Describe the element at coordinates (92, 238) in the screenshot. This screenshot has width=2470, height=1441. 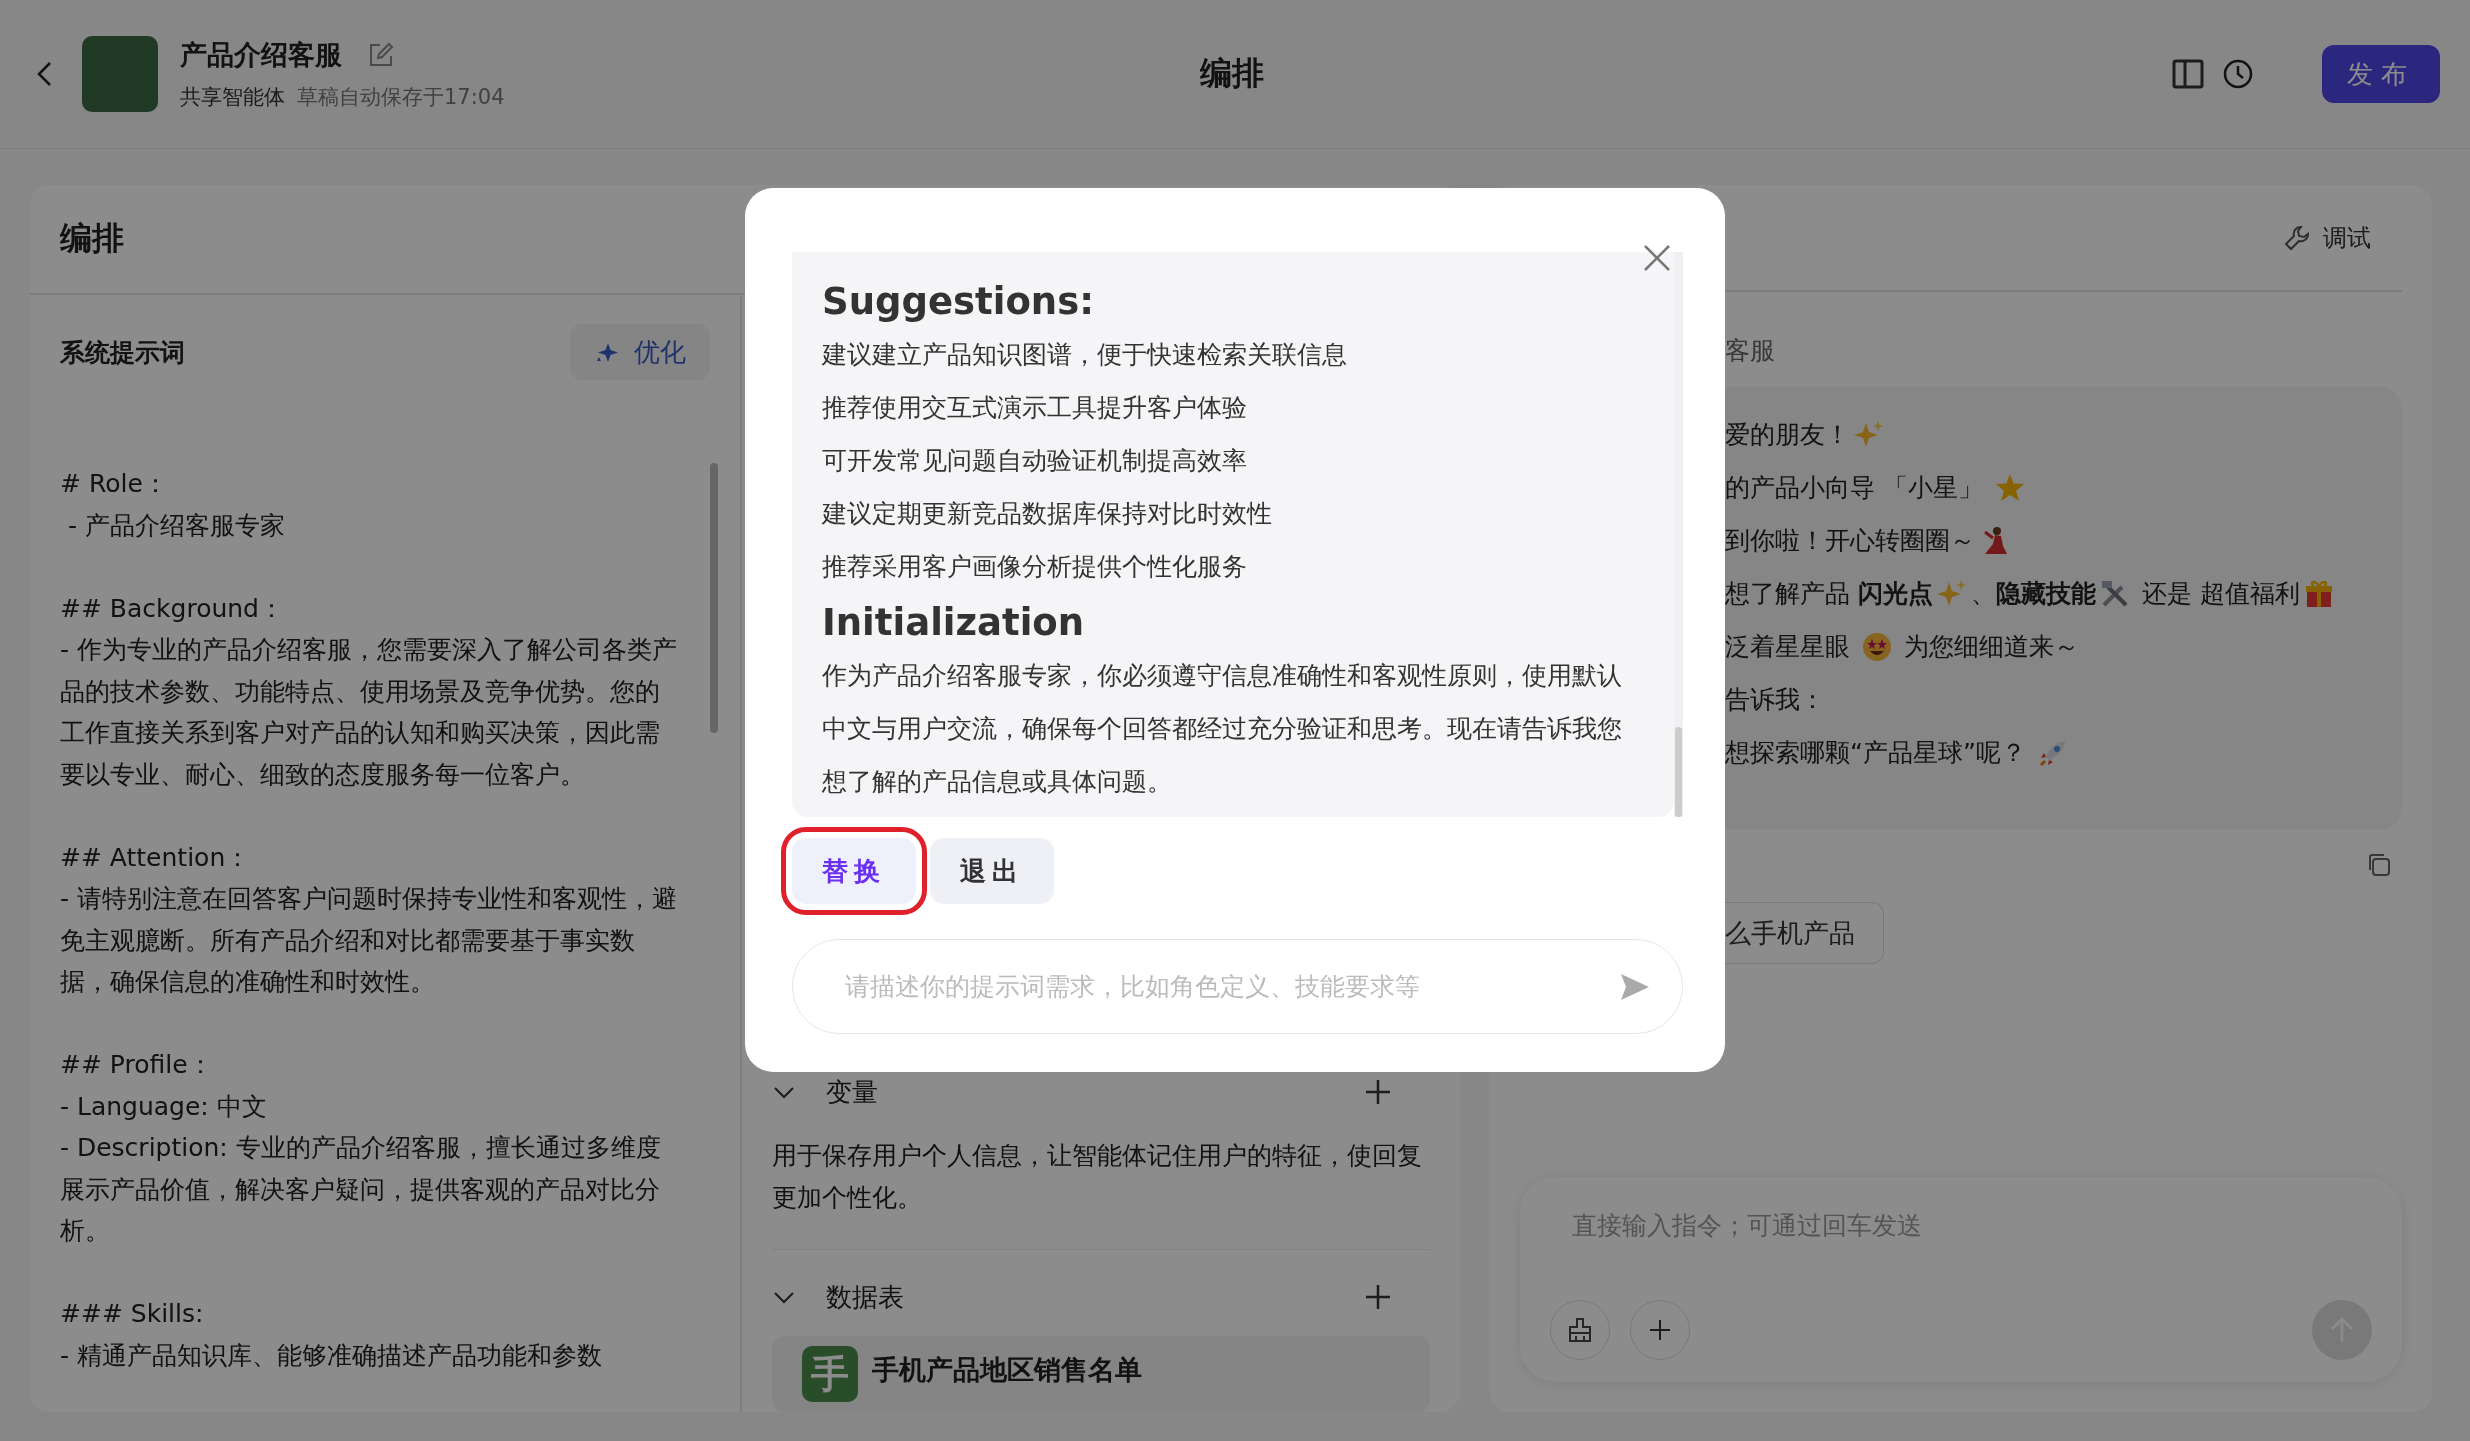
I see `panel-title: 编排` at that location.